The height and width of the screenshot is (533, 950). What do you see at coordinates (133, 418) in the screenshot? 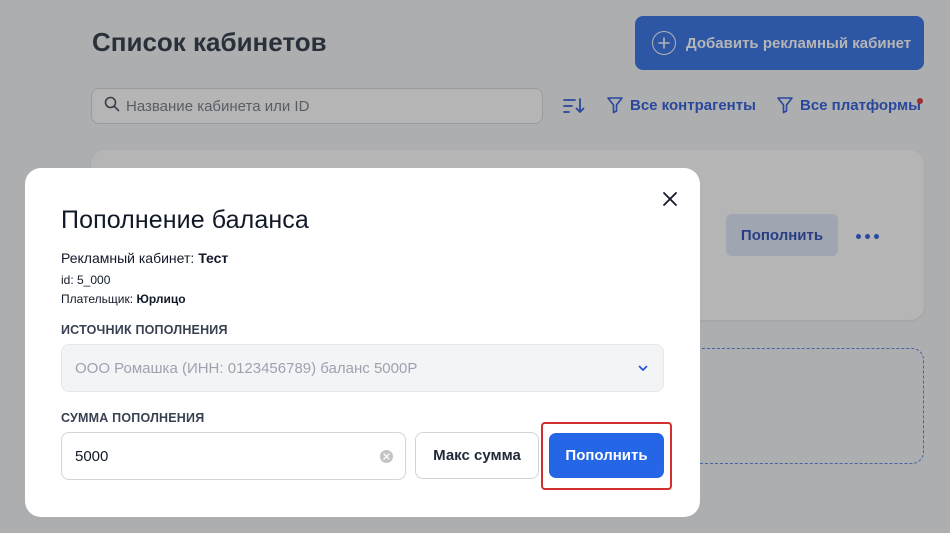
I see `amount-label: СУММА ПОПОЛНЕНИЯ` at bounding box center [133, 418].